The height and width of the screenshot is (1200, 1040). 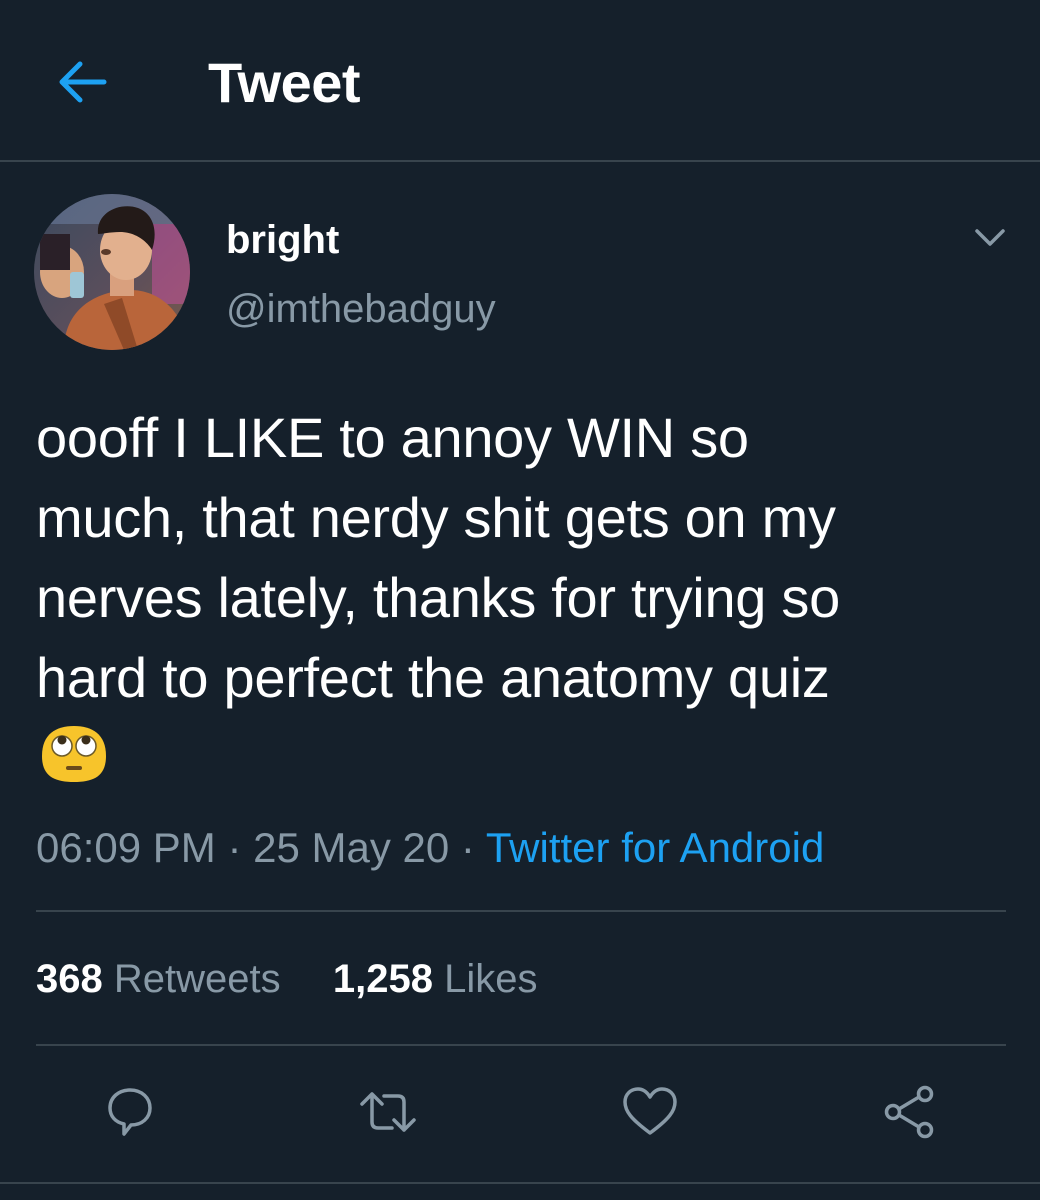 I want to click on reply-icon, so click(x=130, y=1112).